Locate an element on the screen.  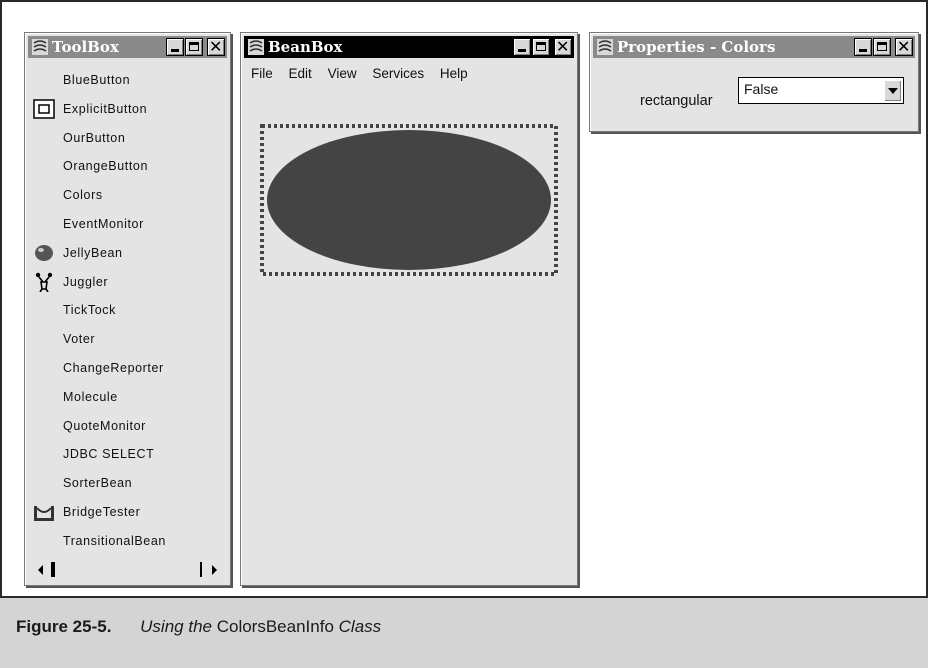
tool-item-molecule: Molecule is located at coordinates (130, 398).